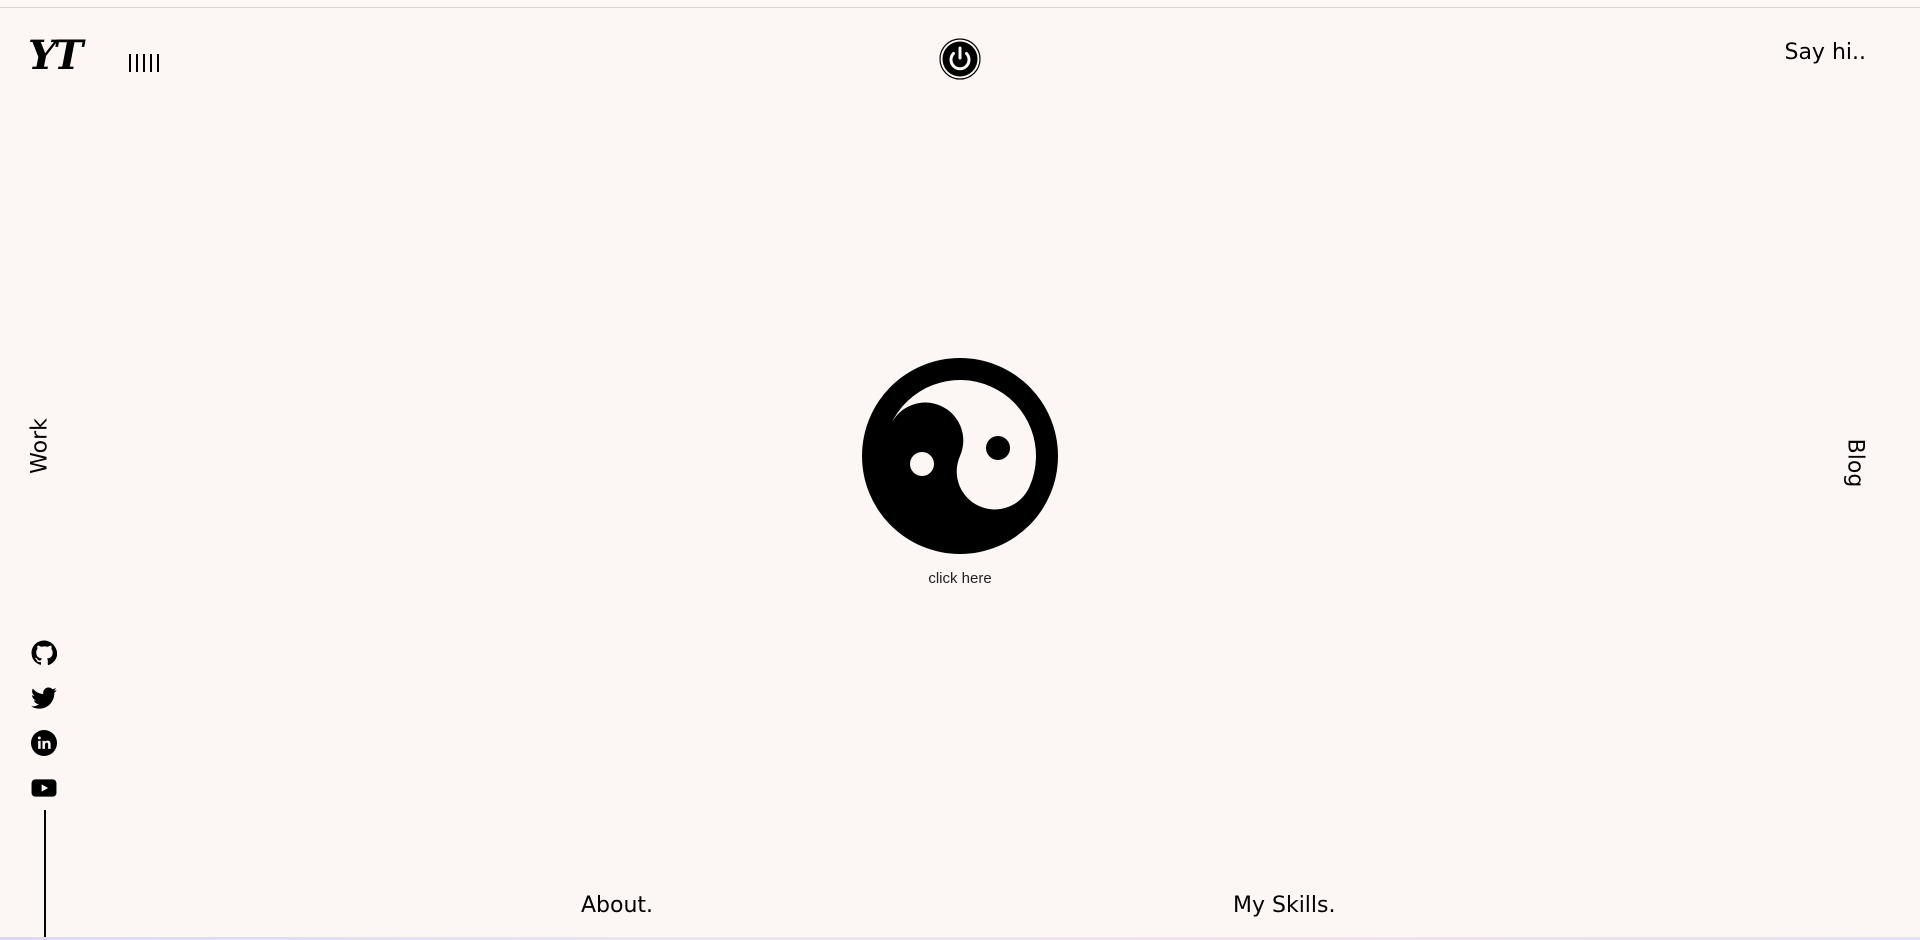 The height and width of the screenshot is (940, 1920). What do you see at coordinates (55, 56) in the screenshot?
I see `logo: YT` at bounding box center [55, 56].